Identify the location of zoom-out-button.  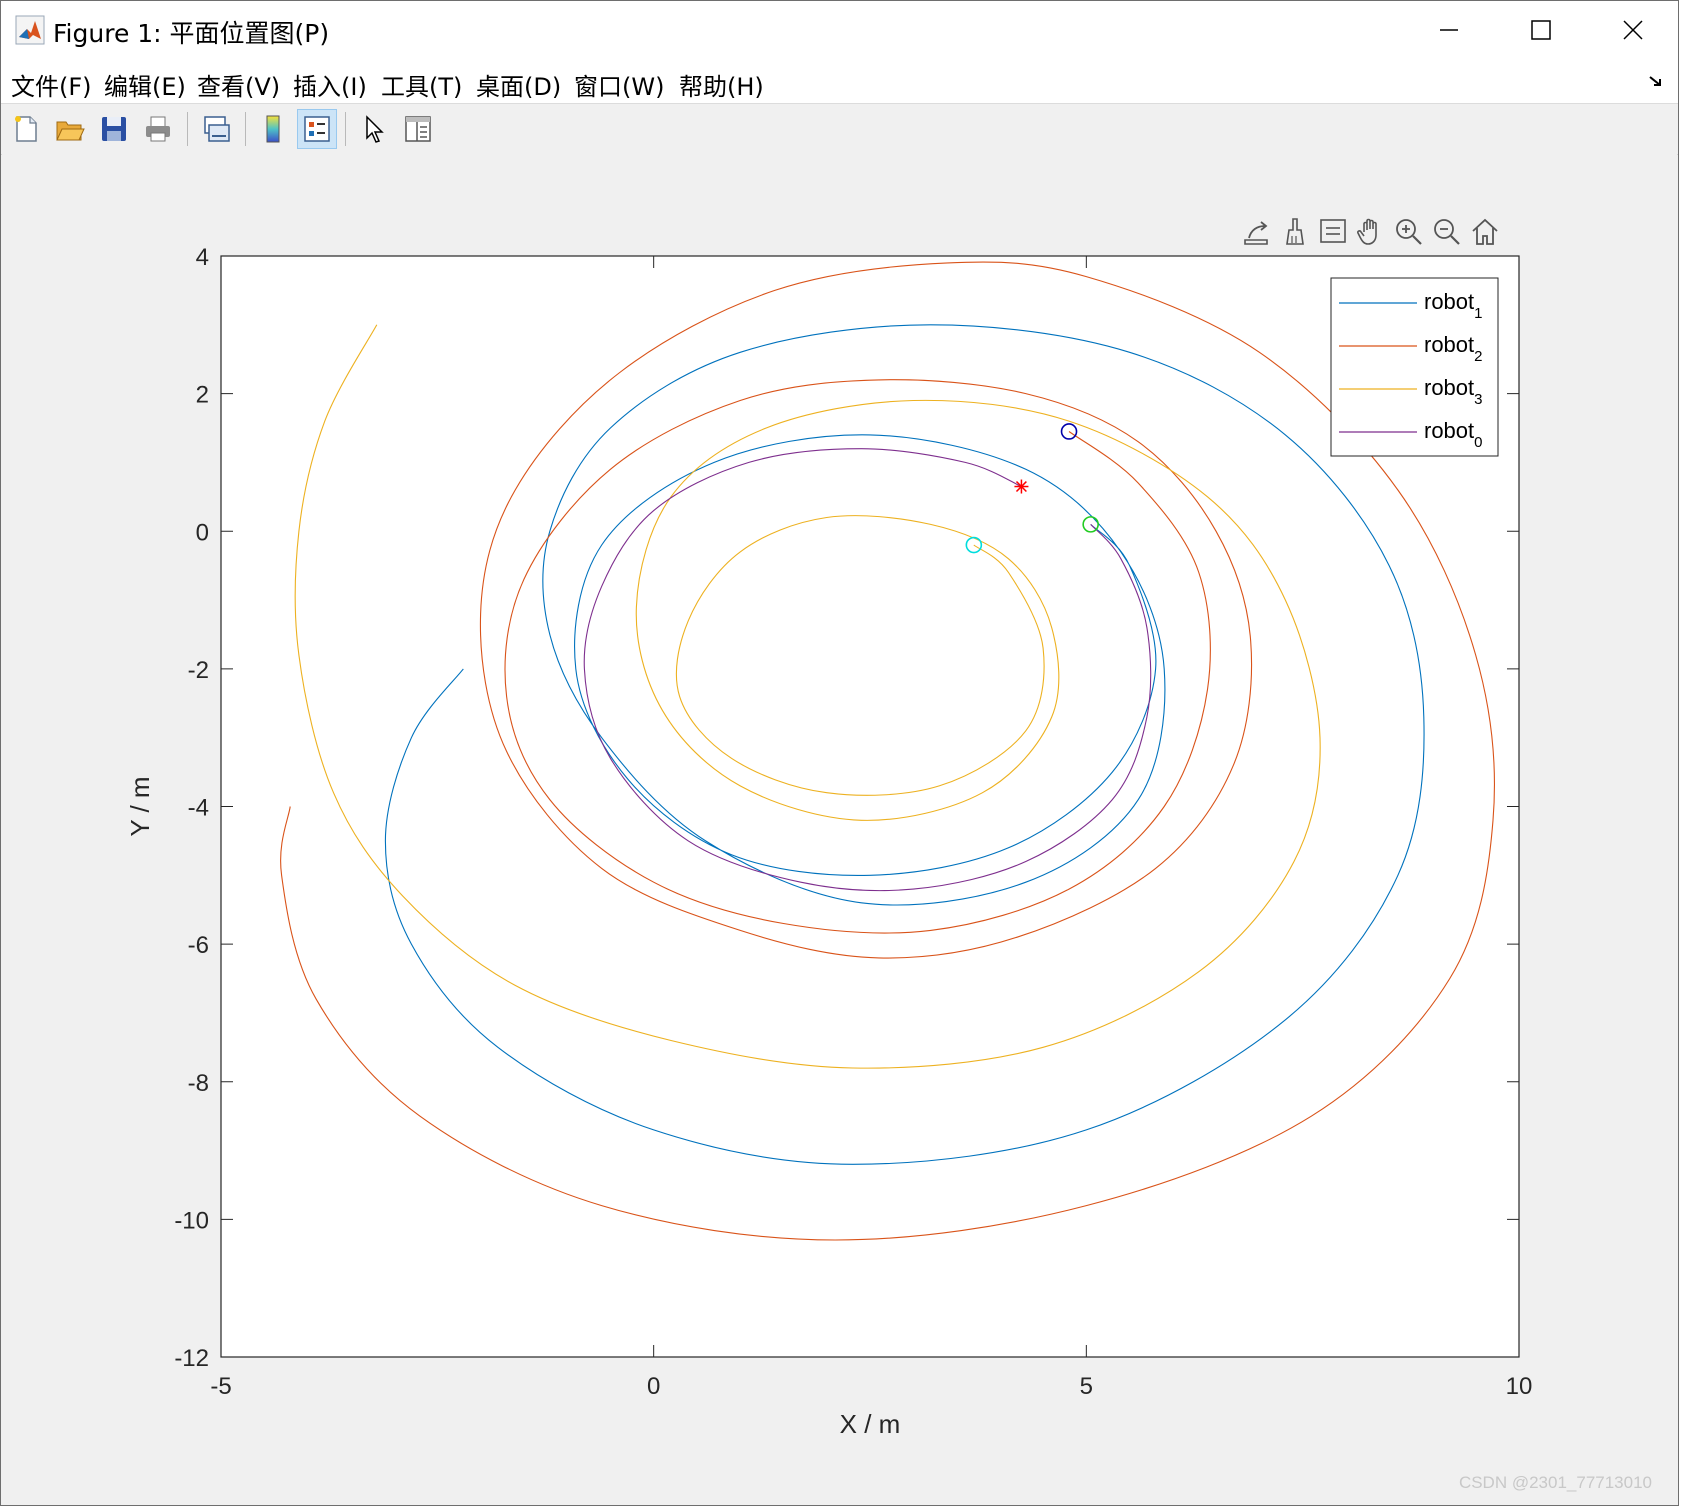
(1447, 232).